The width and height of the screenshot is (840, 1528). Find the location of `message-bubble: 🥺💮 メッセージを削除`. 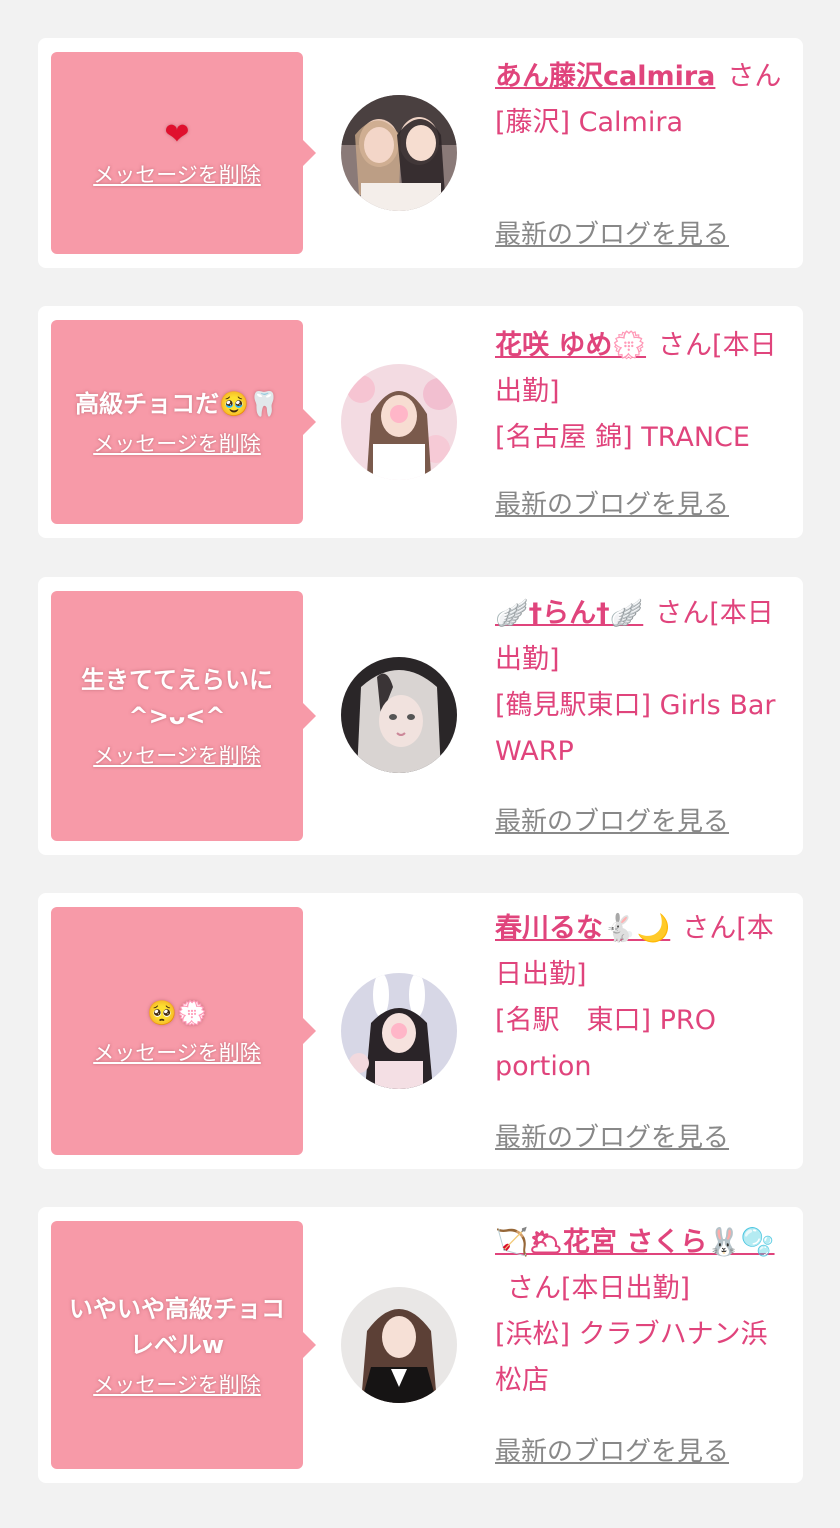

message-bubble: 🥺💮 メッセージを削除 is located at coordinates (183, 1031).